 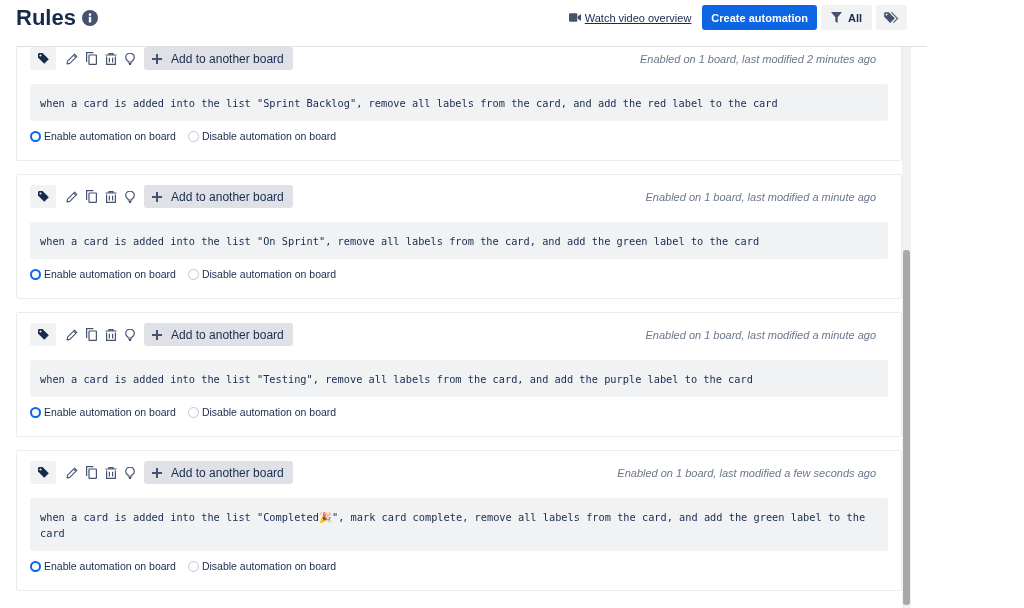 I want to click on rule-status-text: Enabled on 1 board, last modified 2 minutes ago, so click(x=757, y=58).